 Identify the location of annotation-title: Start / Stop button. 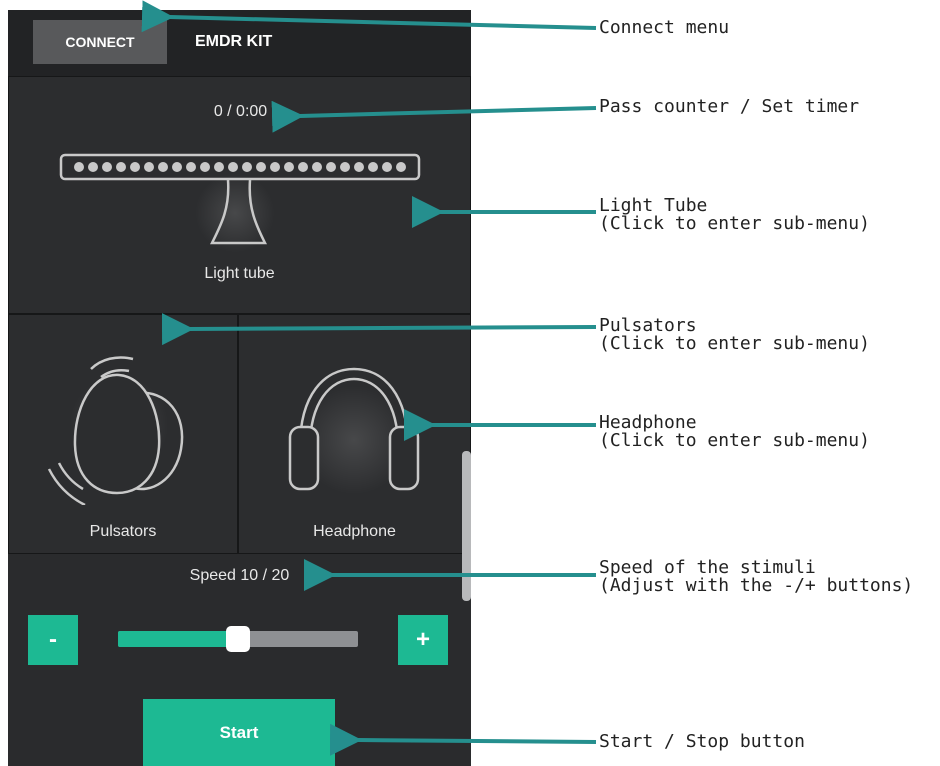
(702, 741).